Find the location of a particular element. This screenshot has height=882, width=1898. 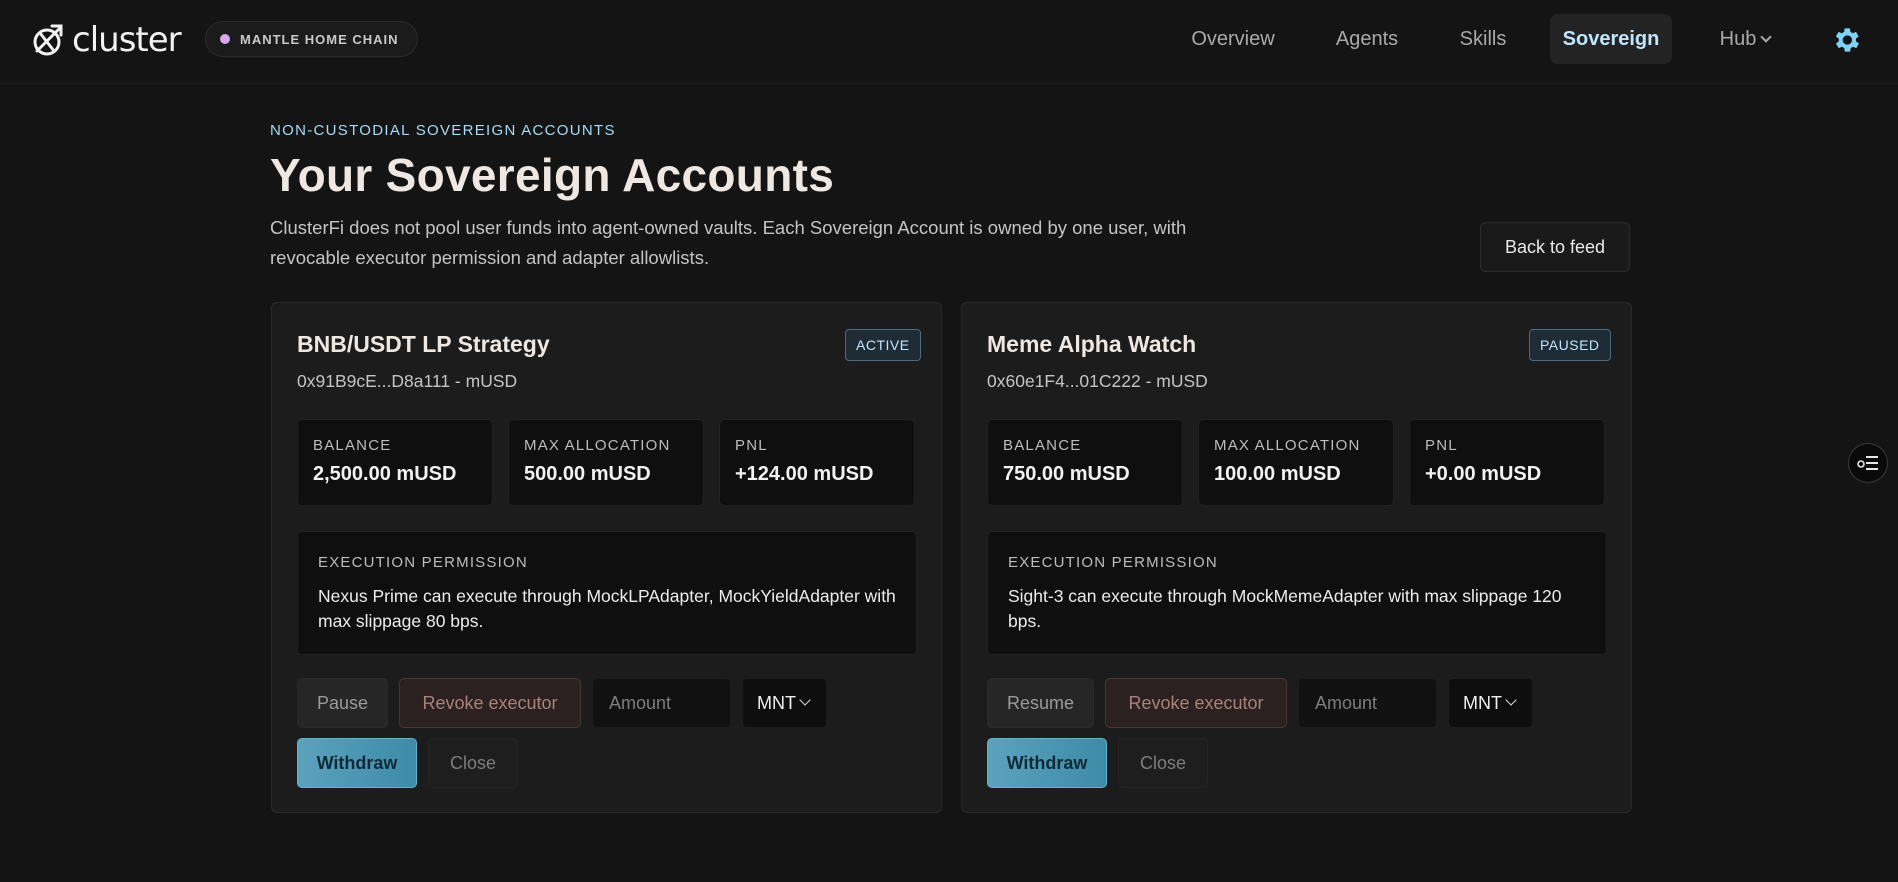

balance-stat: BALANCE 750.00 mUSD is located at coordinates (1085, 462).